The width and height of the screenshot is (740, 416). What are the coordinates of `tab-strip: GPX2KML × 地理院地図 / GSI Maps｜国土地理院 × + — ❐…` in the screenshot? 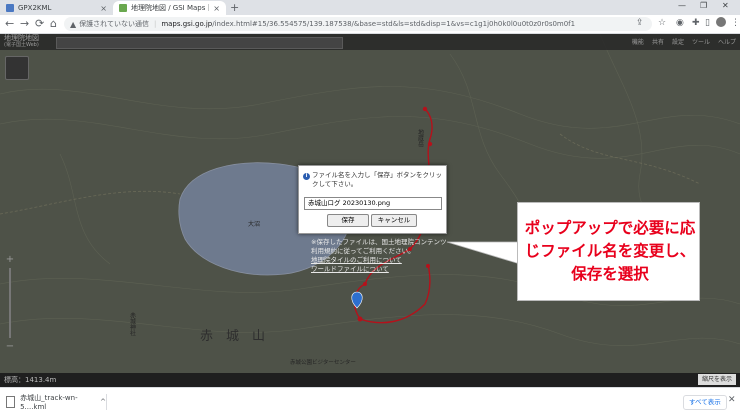 It's located at (370, 7).